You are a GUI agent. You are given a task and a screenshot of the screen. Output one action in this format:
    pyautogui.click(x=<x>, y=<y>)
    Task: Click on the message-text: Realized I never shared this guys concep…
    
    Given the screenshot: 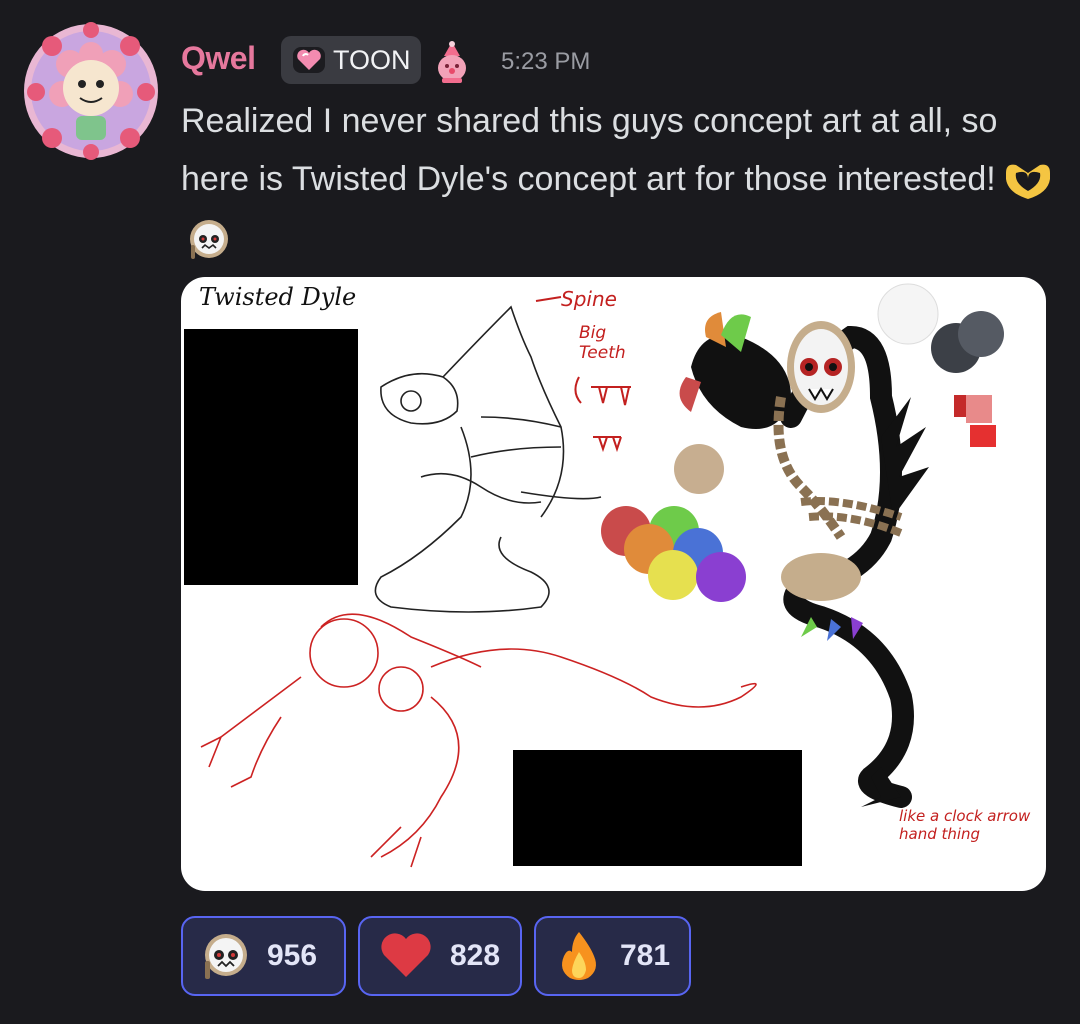 What is the action you would take?
    pyautogui.click(x=589, y=150)
    